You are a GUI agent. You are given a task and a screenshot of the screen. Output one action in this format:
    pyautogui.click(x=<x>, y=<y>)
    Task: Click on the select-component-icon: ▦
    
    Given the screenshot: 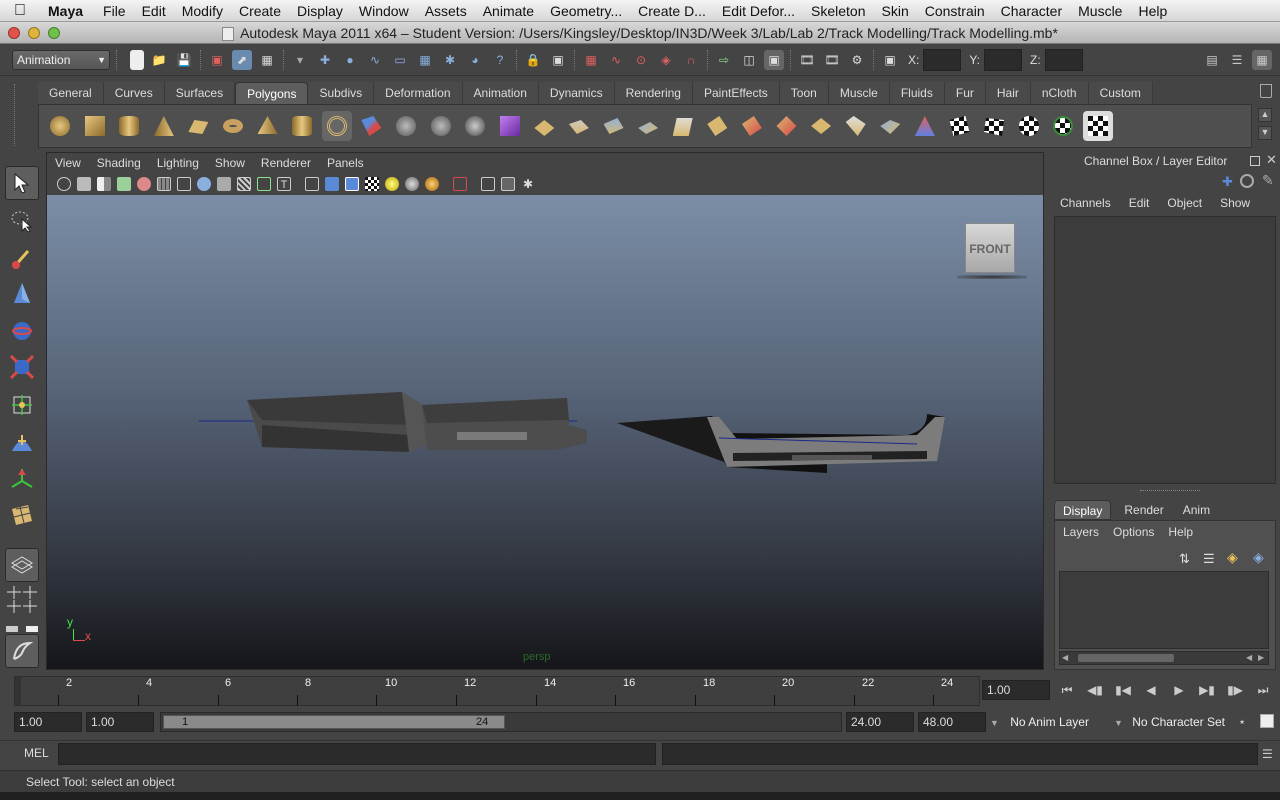 What is the action you would take?
    pyautogui.click(x=267, y=60)
    